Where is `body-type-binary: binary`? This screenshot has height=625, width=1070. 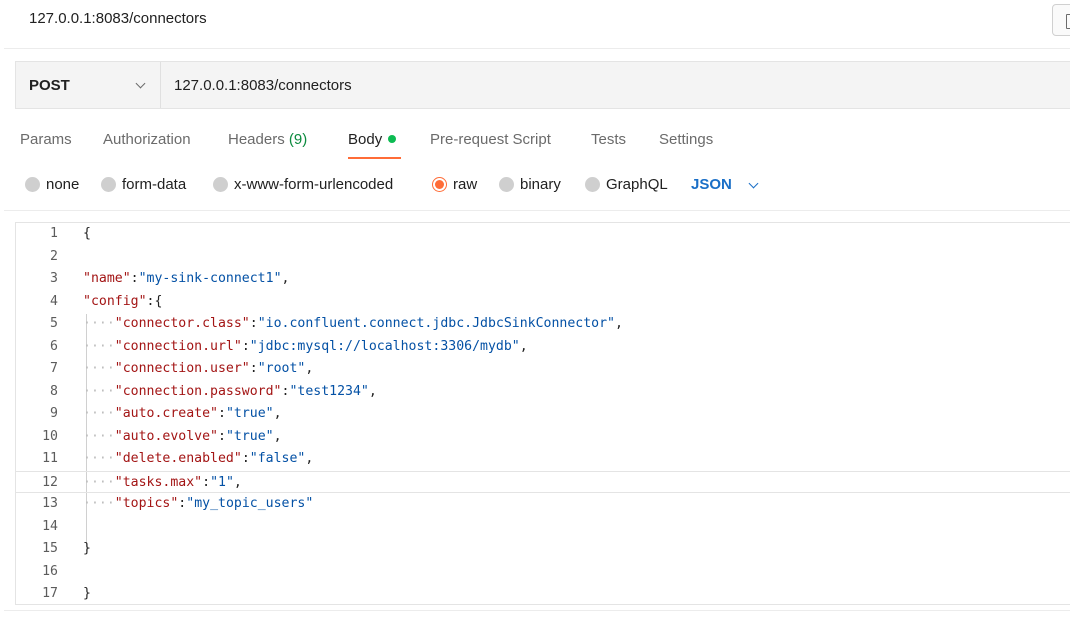
body-type-binary: binary is located at coordinates (540, 184).